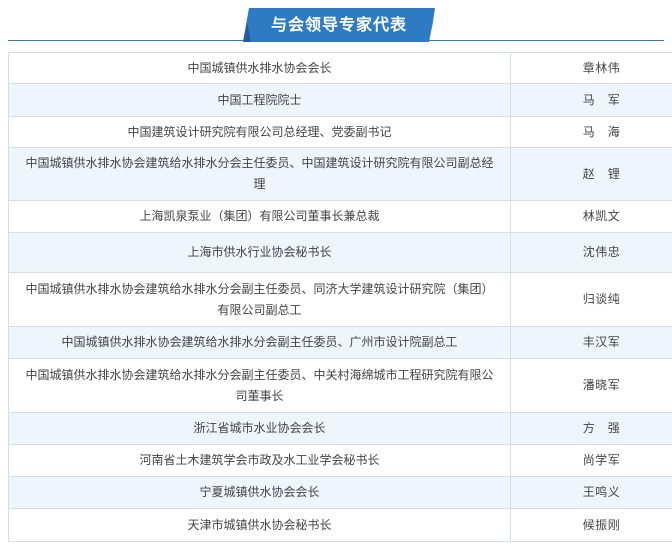 This screenshot has height=547, width=672. I want to click on organization-cell: 中国城镇供水排水协会会长, so click(259, 68).